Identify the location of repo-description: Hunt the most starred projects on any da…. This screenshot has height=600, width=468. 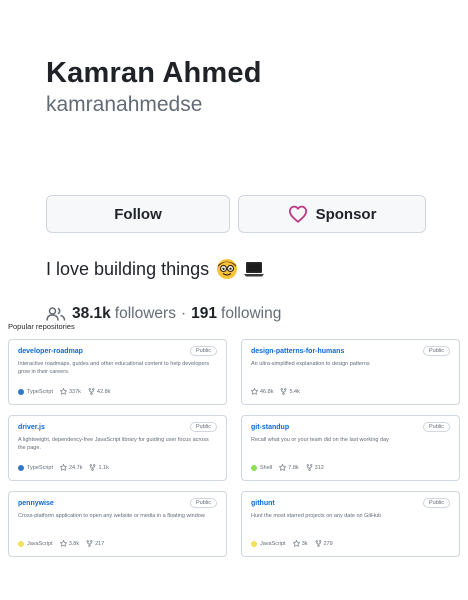
(316, 516).